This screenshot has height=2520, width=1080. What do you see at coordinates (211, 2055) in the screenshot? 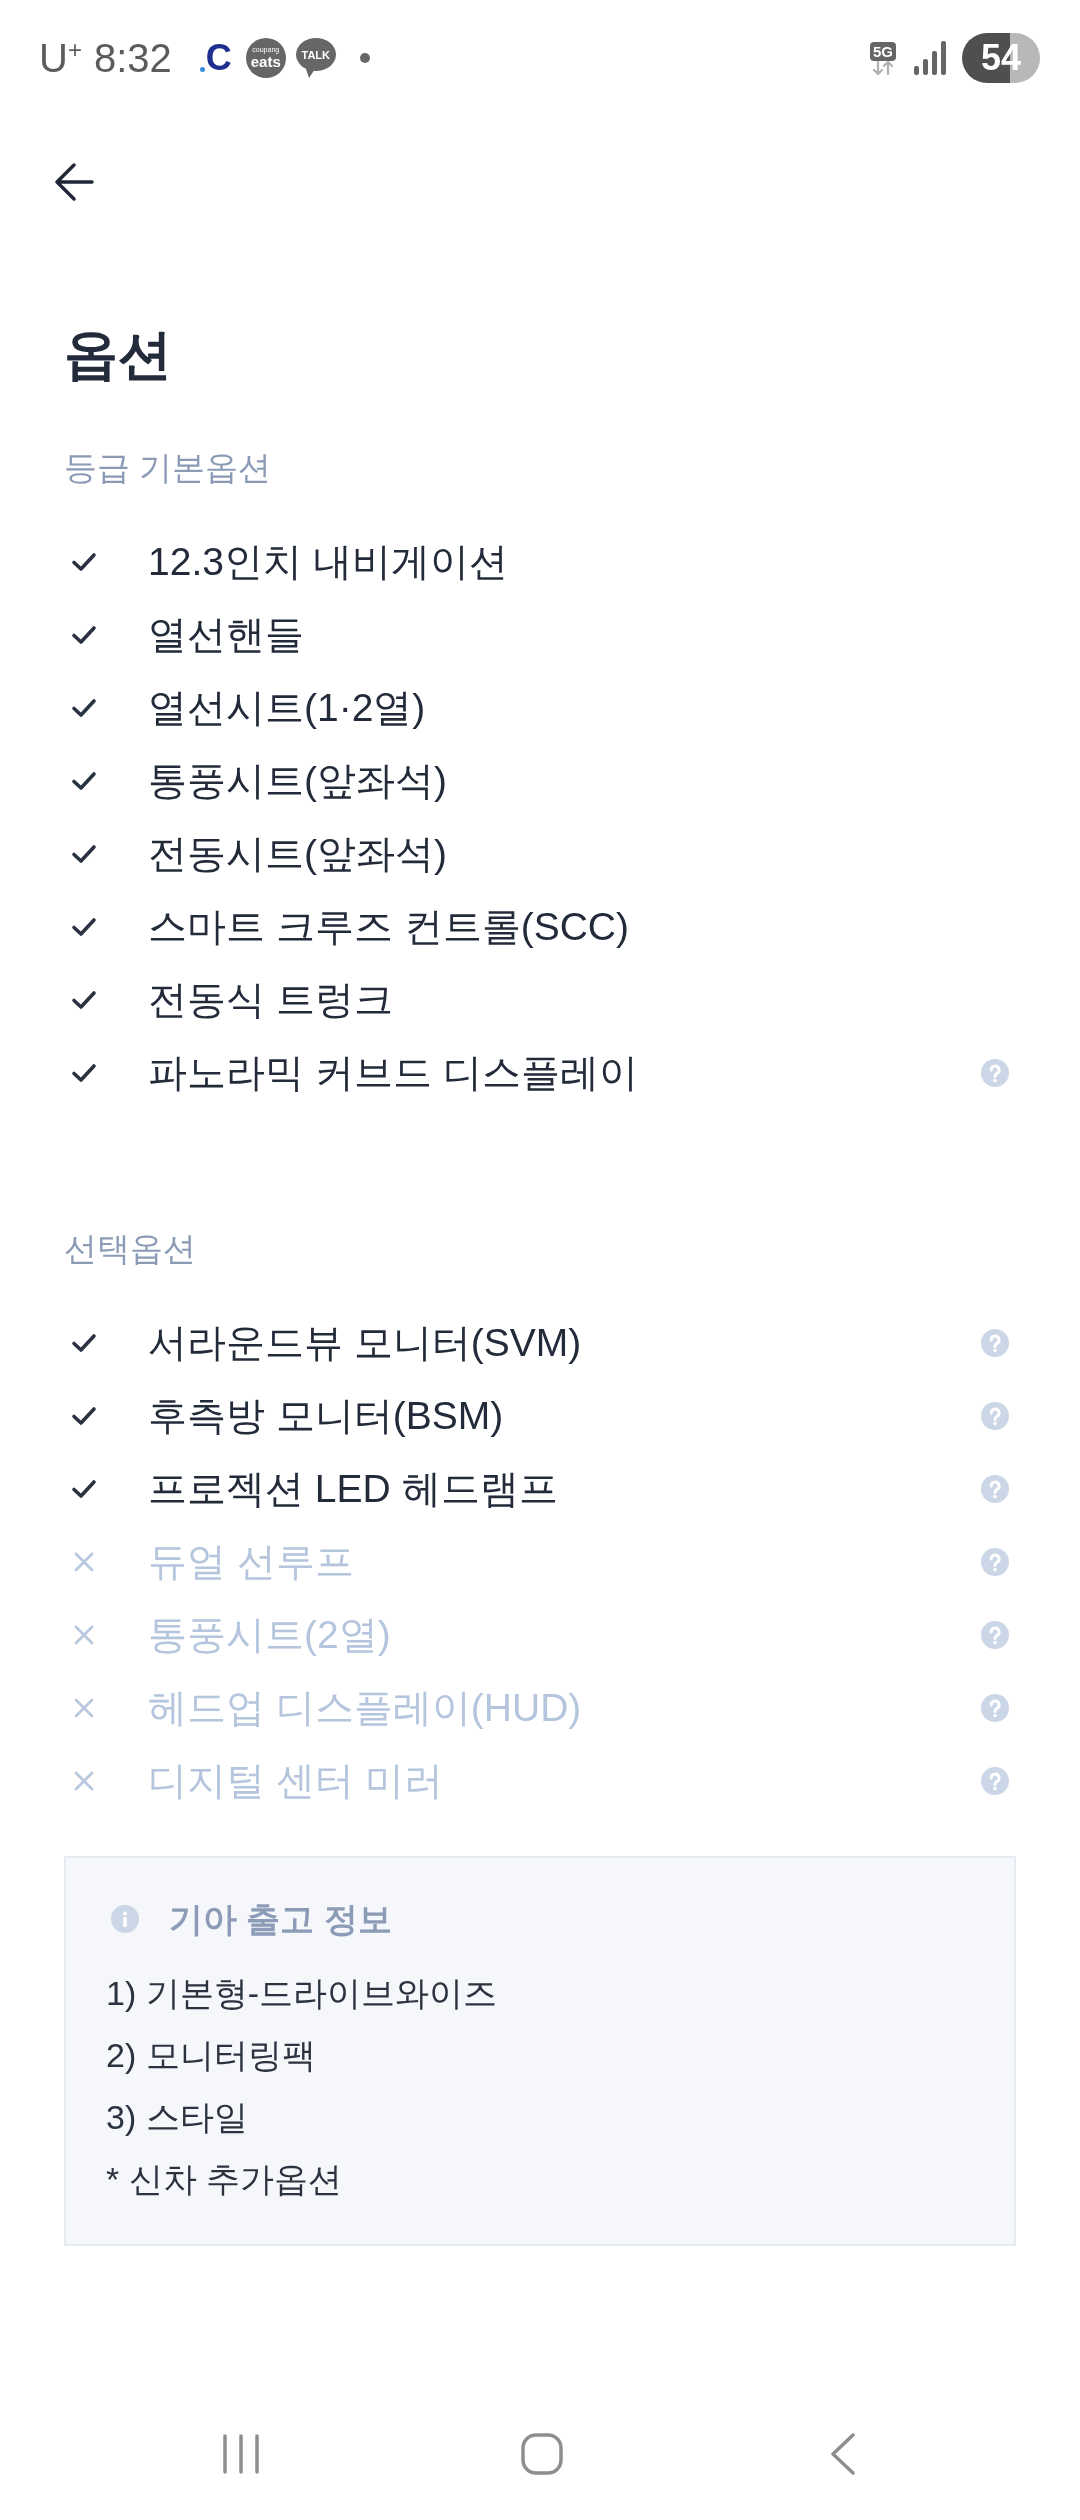
I see `info-line: 2) 모니터링팩` at bounding box center [211, 2055].